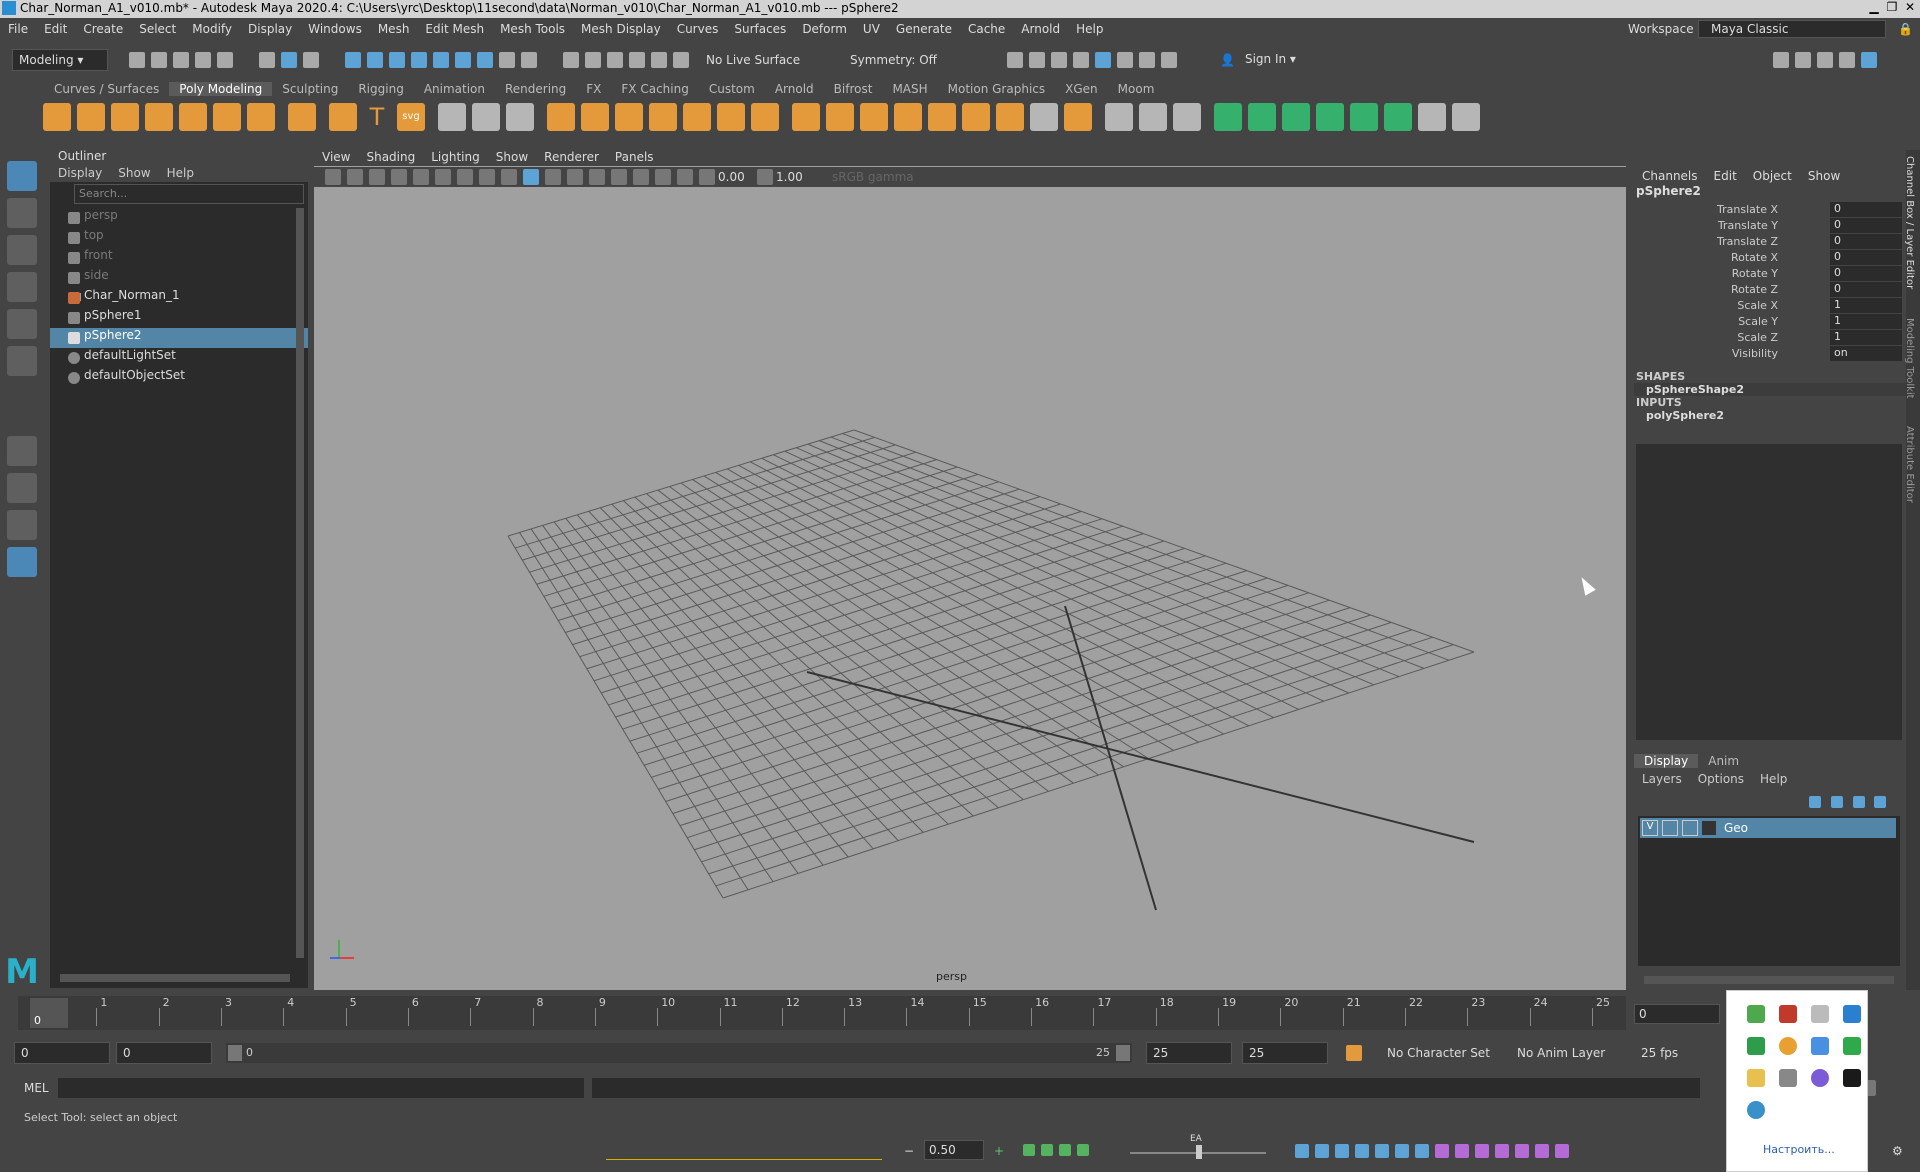 Image resolution: width=1920 pixels, height=1172 pixels. I want to click on anim-layer-select: No Anim Layer, so click(1572, 1053).